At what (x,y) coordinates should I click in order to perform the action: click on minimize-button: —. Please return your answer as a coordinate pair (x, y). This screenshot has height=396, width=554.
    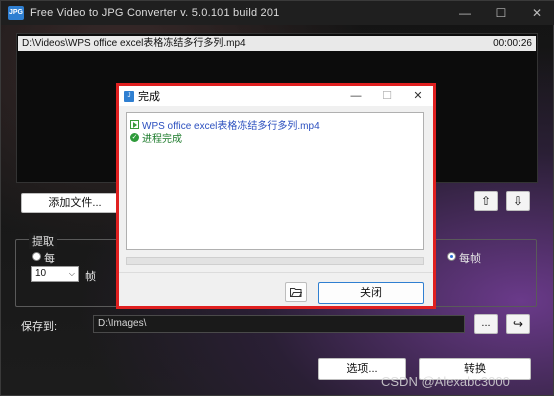
    Looking at the image, I should click on (465, 13).